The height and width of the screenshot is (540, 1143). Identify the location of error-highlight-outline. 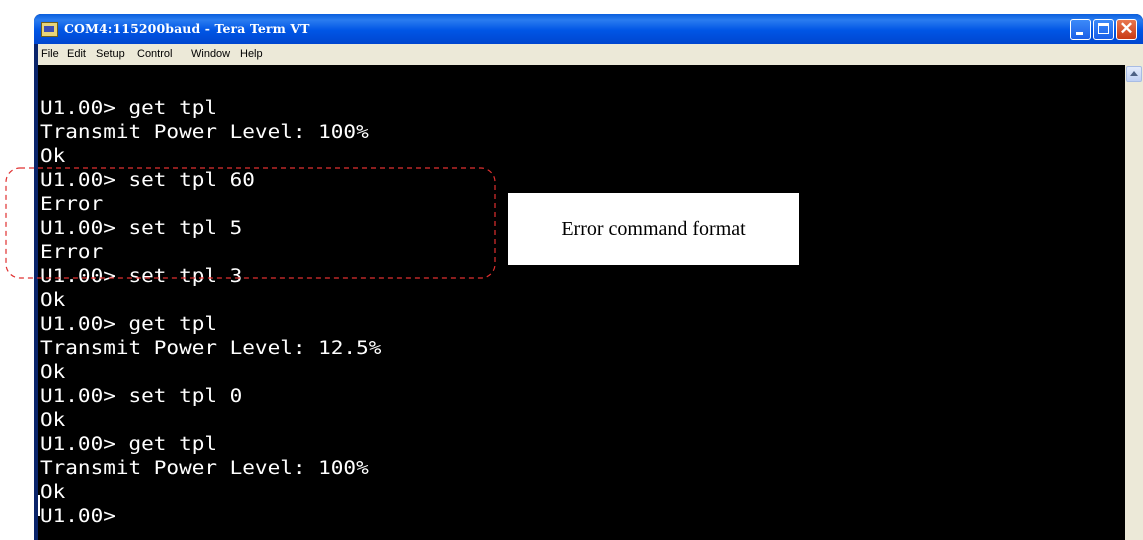
(250, 223).